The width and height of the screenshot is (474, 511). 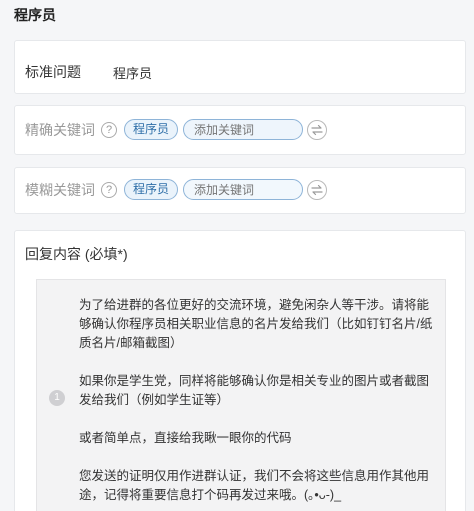 I want to click on standard-question-card: 标准问题 程序员, so click(x=240, y=67).